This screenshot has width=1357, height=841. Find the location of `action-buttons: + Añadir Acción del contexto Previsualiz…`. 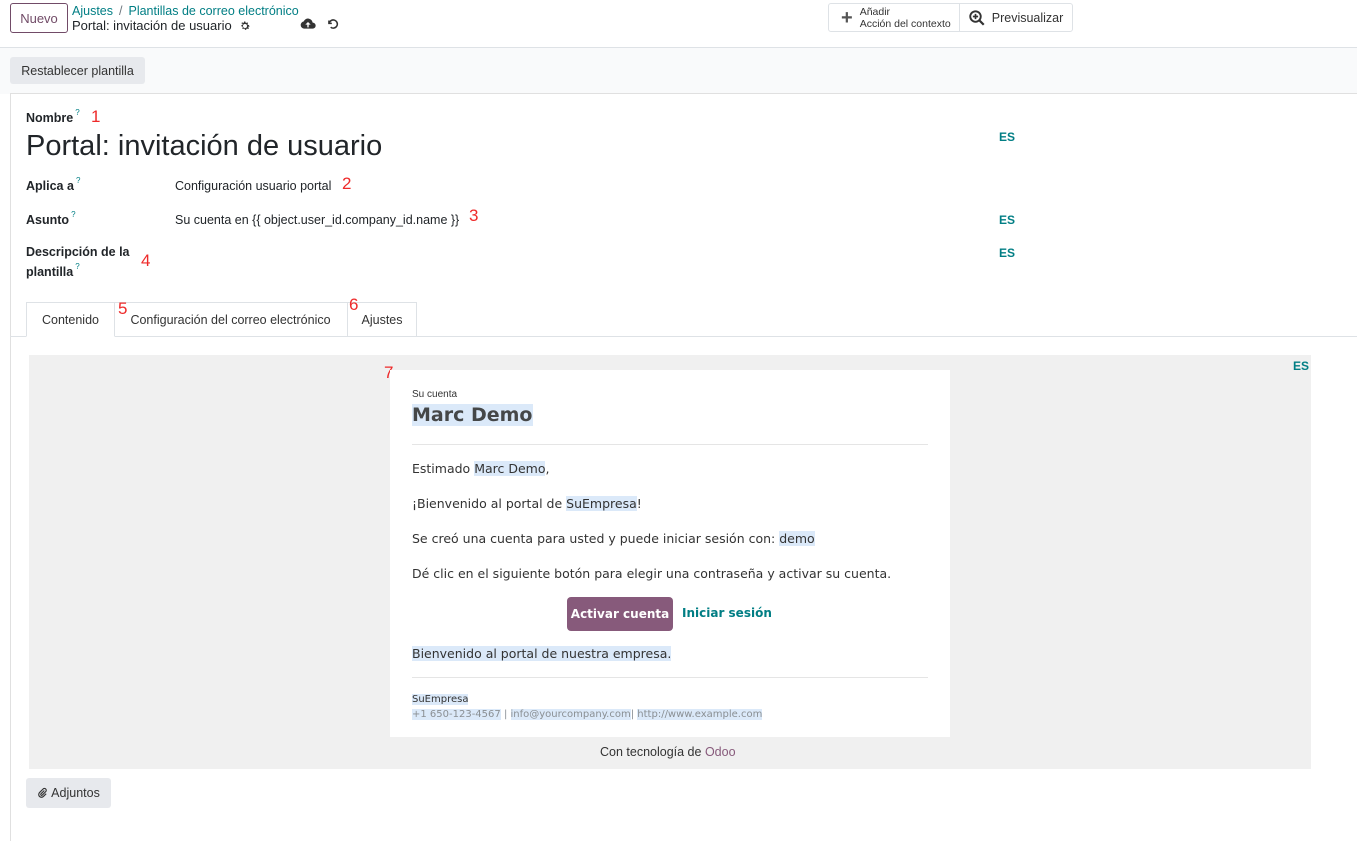

action-buttons: + Añadir Acción del contexto Previsualiz… is located at coordinates (951, 17).